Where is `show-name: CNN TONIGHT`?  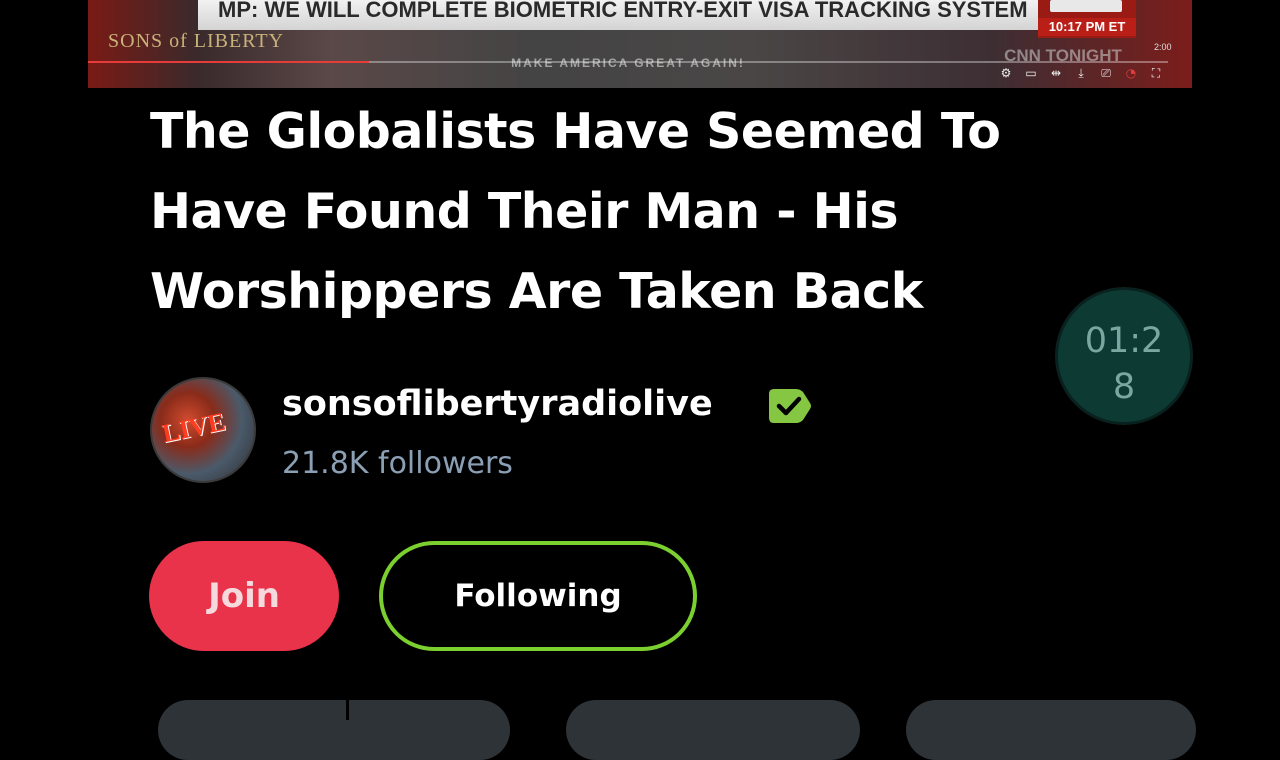 show-name: CNN TONIGHT is located at coordinates (1063, 55).